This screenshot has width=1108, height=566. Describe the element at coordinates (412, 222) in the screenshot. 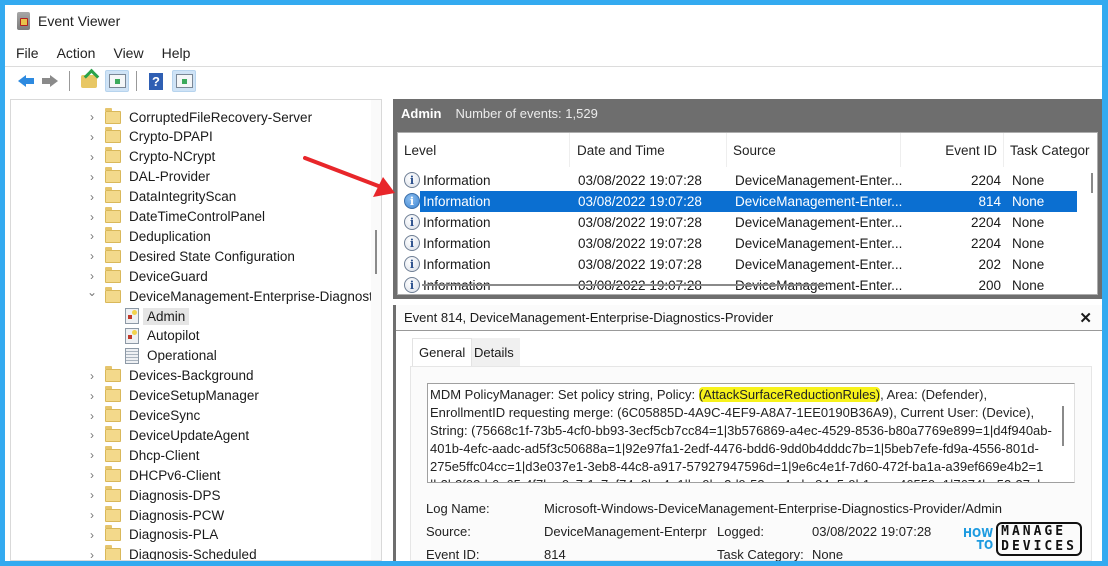

I see `information-icon: i` at that location.